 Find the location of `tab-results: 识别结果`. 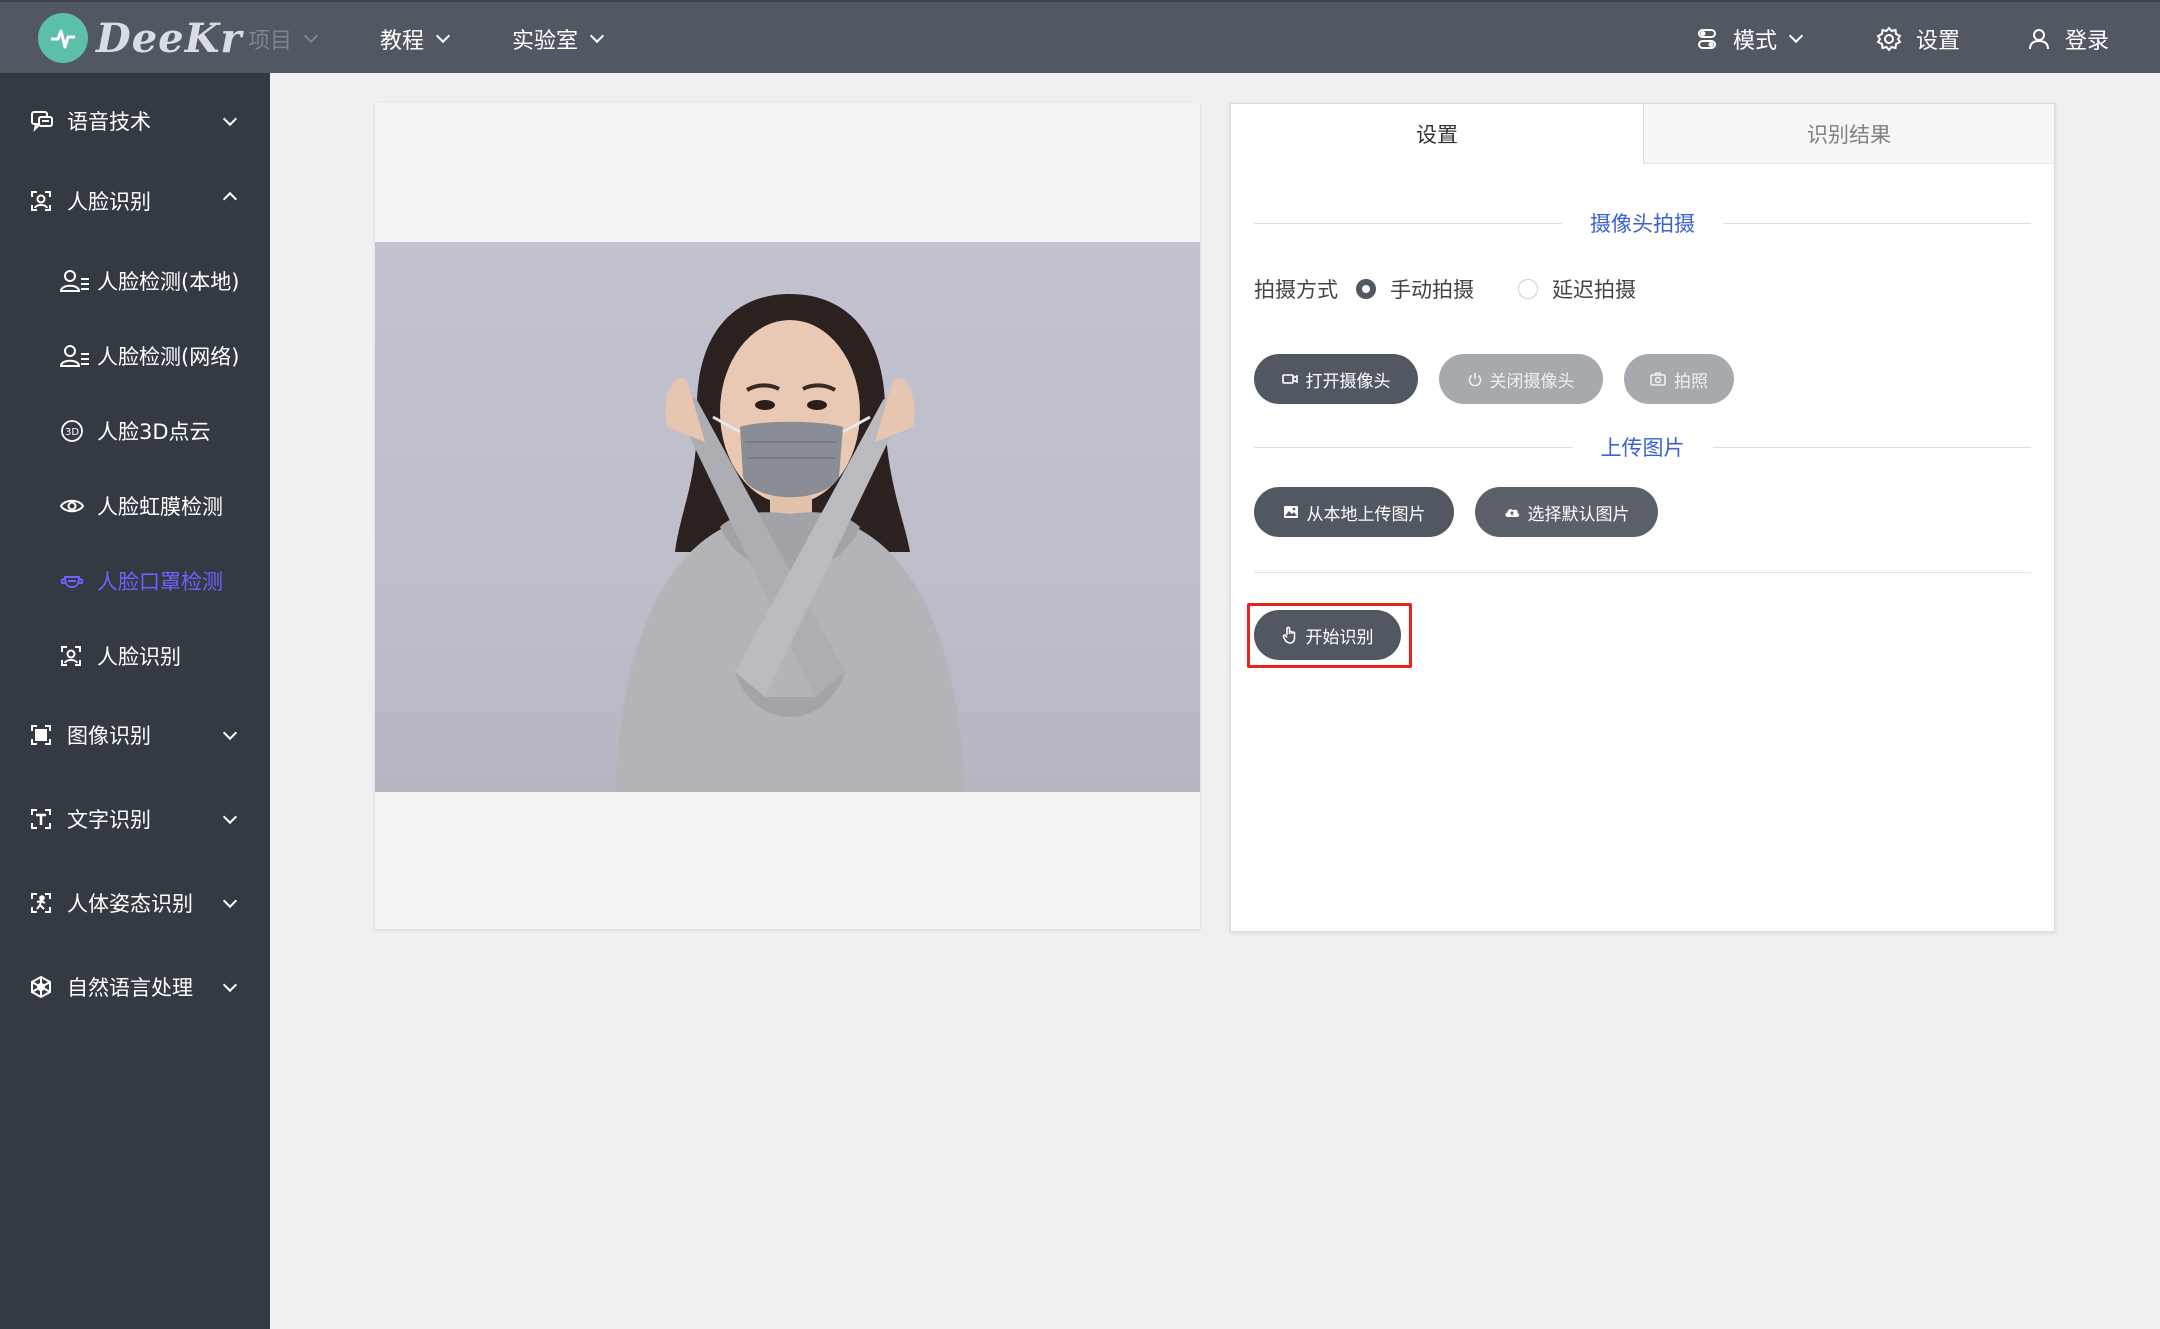

tab-results: 识别结果 is located at coordinates (1848, 134).